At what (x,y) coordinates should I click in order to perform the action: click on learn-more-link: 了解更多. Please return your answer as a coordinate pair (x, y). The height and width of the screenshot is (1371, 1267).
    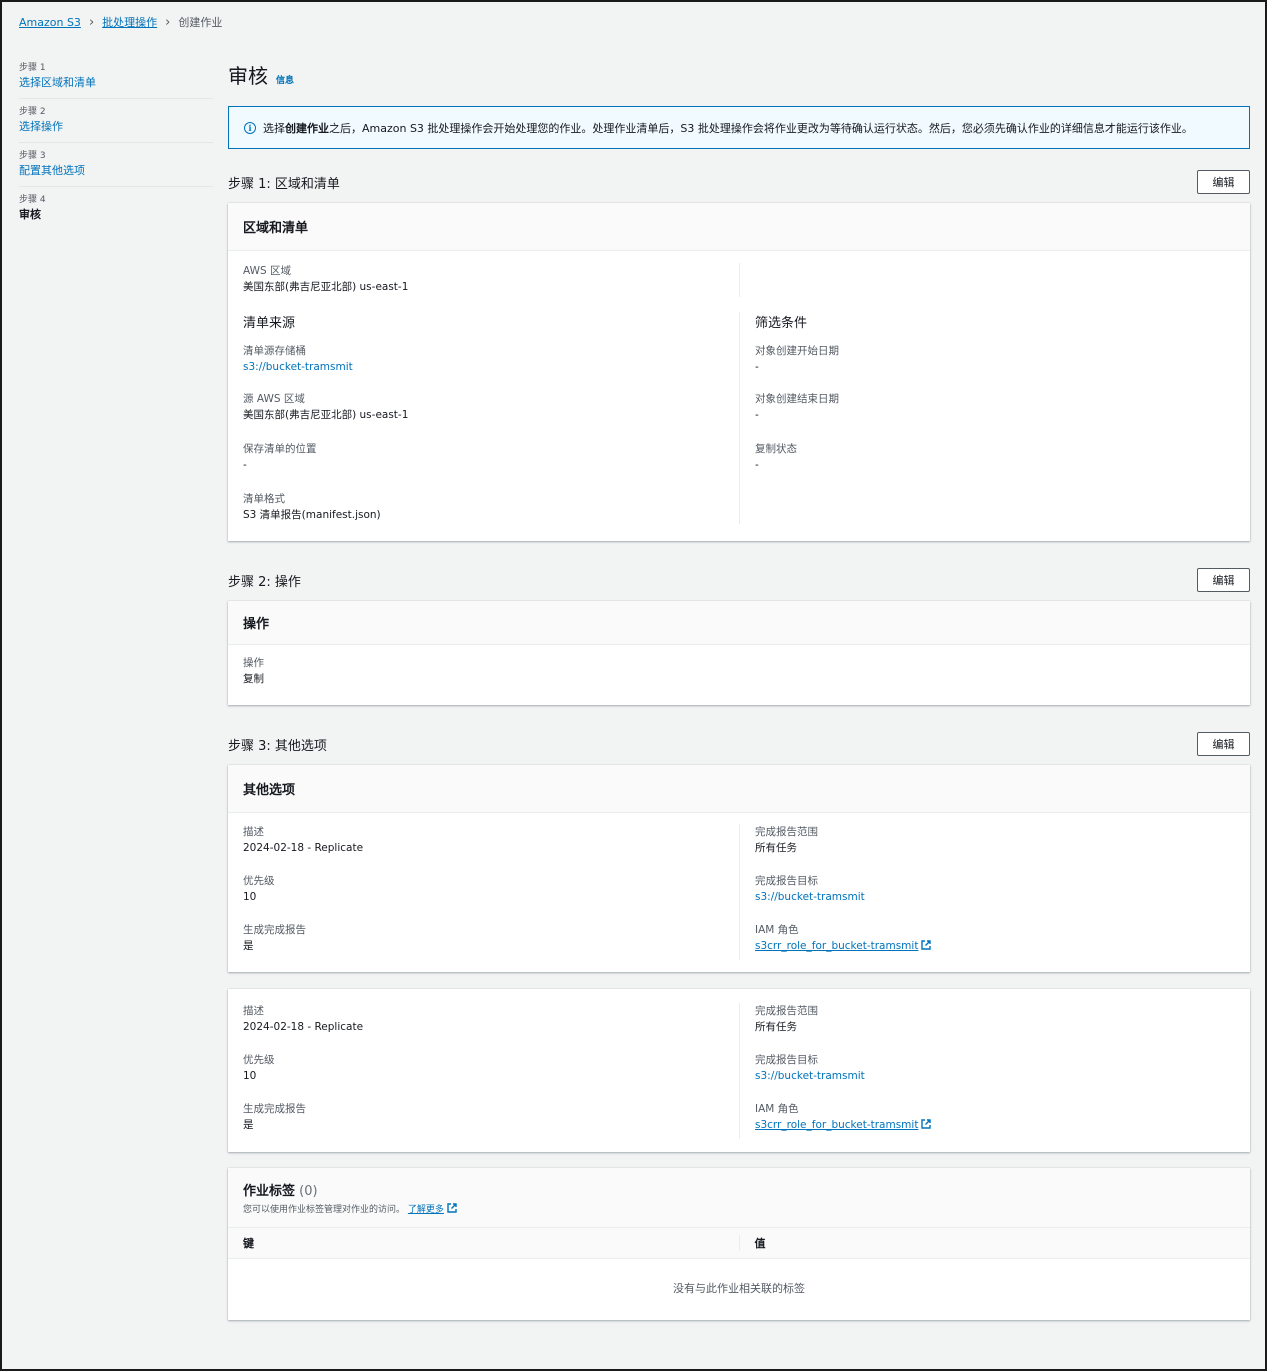
    Looking at the image, I should click on (426, 1210).